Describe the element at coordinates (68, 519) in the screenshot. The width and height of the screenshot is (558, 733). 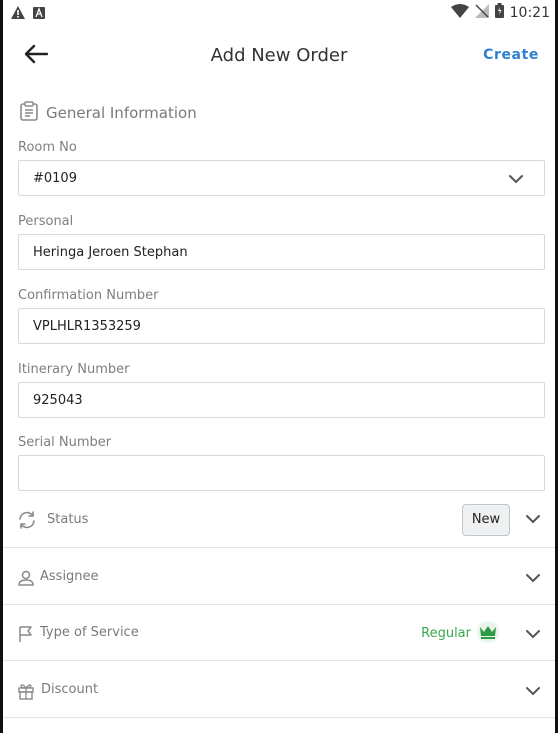
I see `status-label: Status` at that location.